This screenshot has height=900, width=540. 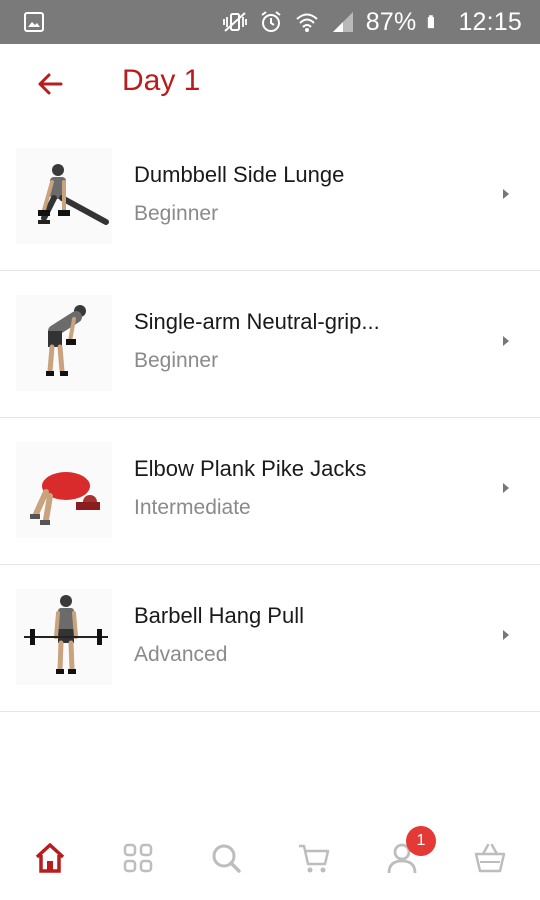 I want to click on exercise-name: Dumbbell Side Lunge, so click(x=239, y=174).